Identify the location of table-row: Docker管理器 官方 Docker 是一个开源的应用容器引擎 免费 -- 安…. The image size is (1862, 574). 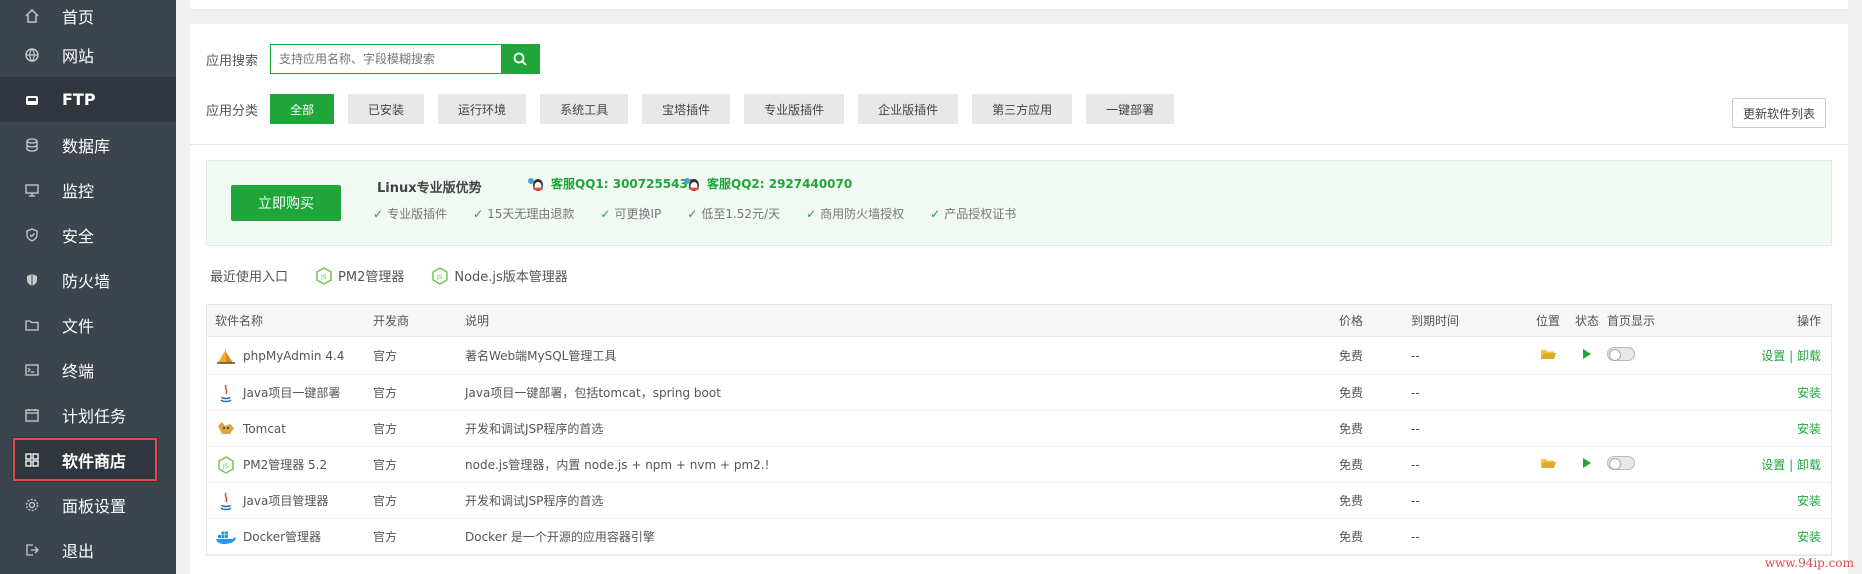
(1019, 537).